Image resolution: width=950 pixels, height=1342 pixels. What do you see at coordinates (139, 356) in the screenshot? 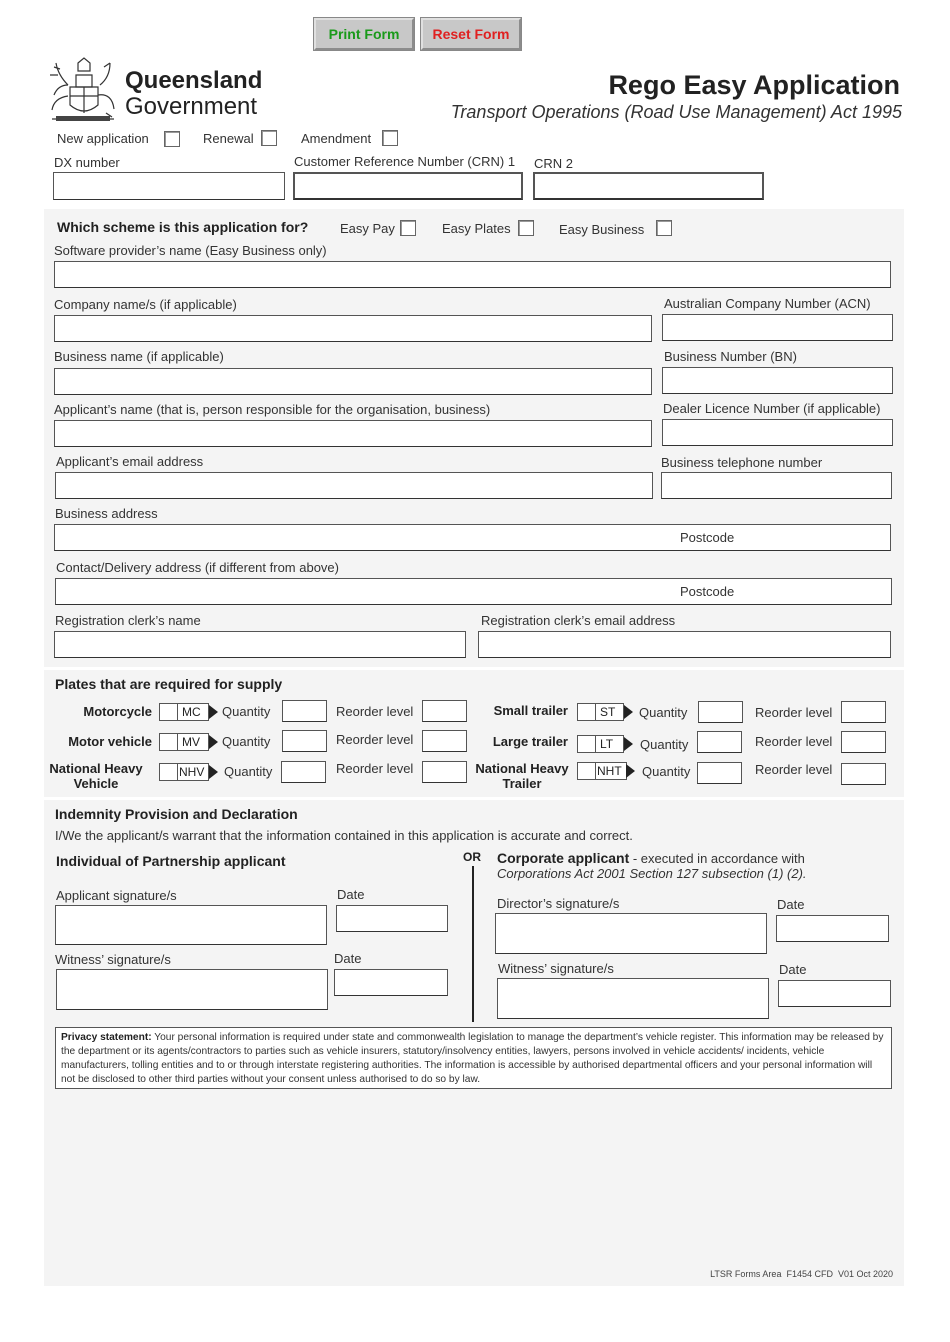
I see `business-name-label: Business name (if applicable)` at bounding box center [139, 356].